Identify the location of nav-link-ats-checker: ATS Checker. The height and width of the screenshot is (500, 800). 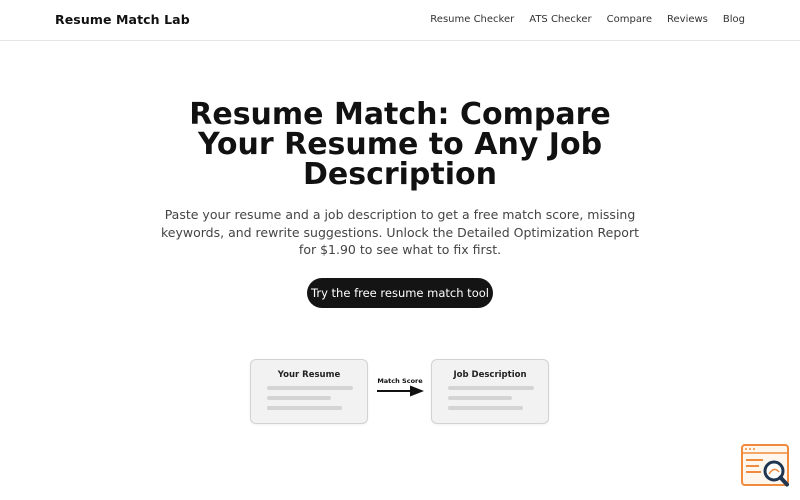
(560, 19).